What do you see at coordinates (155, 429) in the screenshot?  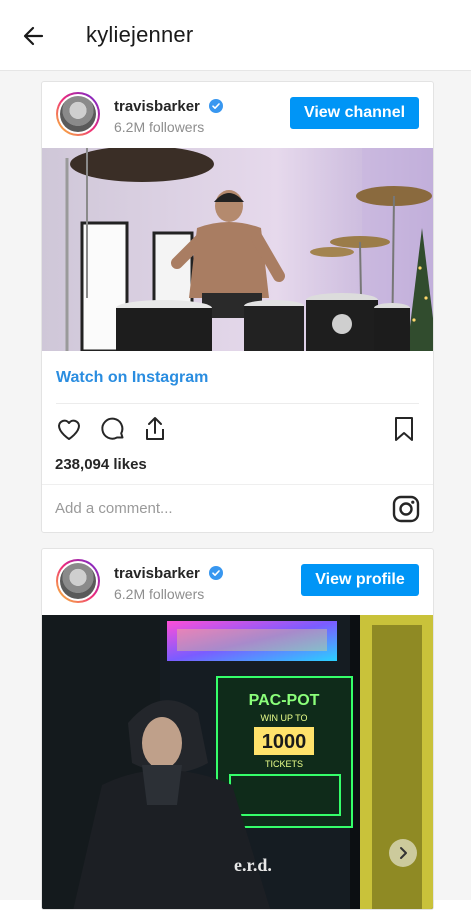 I see `share-icon` at bounding box center [155, 429].